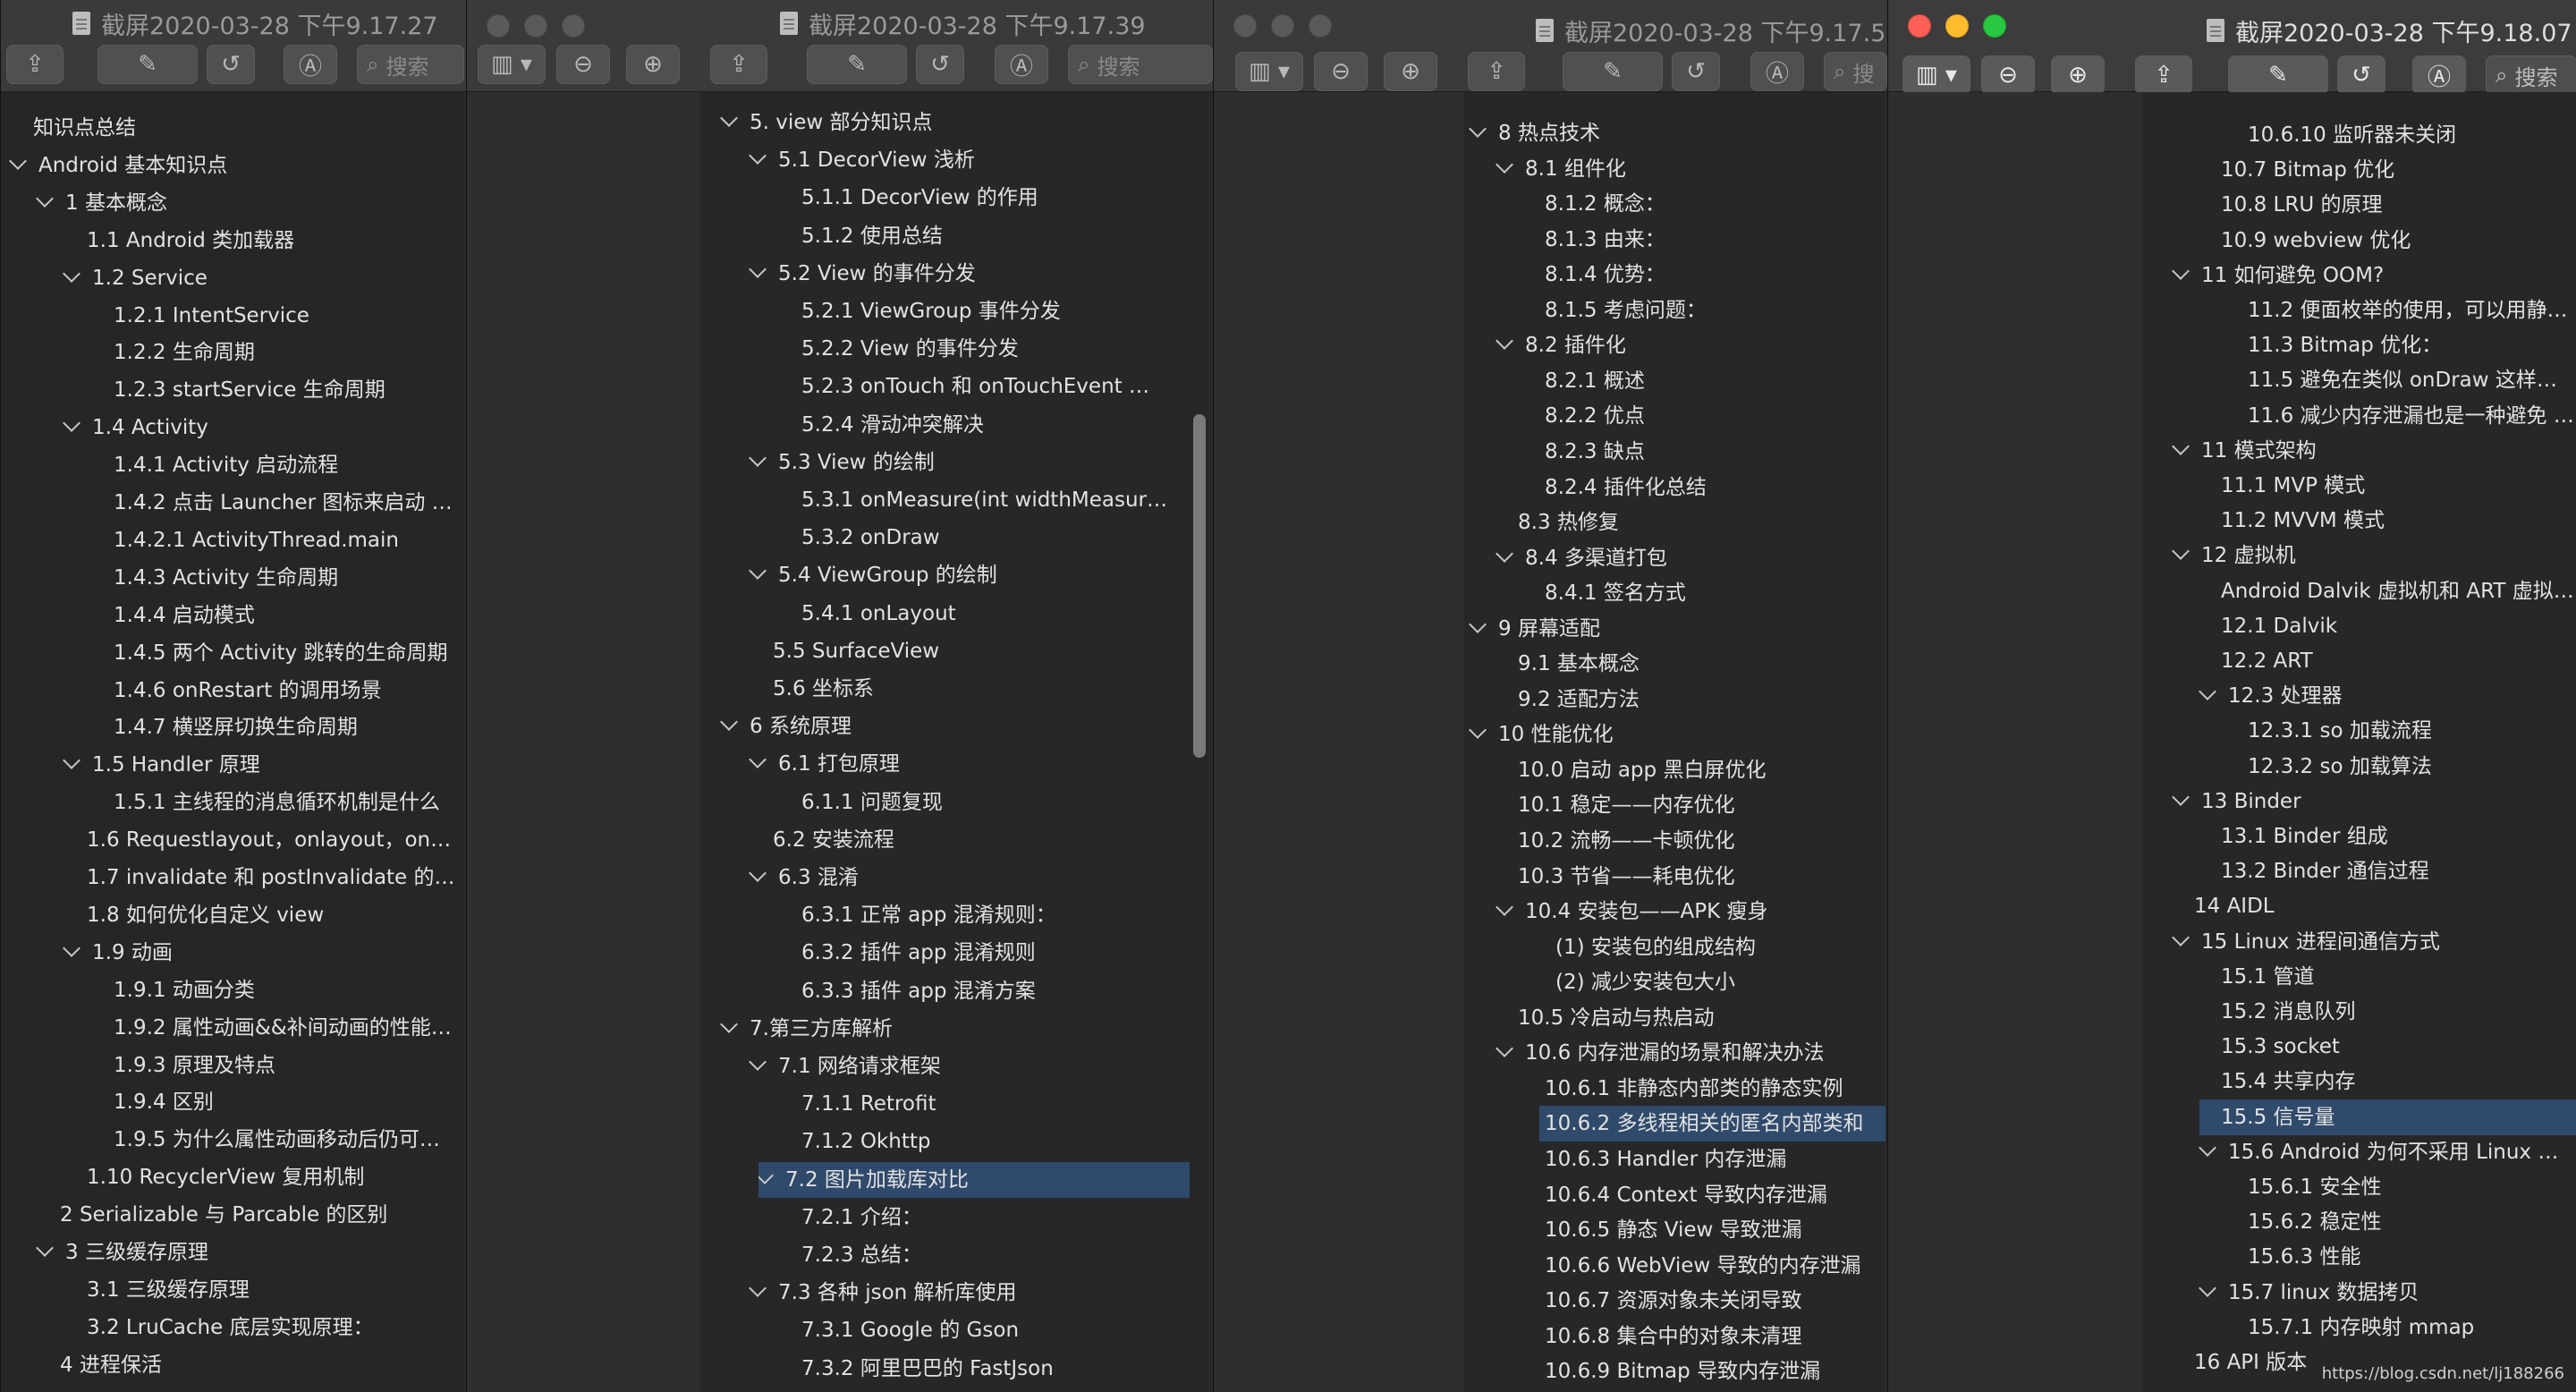 The height and width of the screenshot is (1392, 2576). I want to click on outline-item: 11 如何避免 OOM?, so click(2359, 275).